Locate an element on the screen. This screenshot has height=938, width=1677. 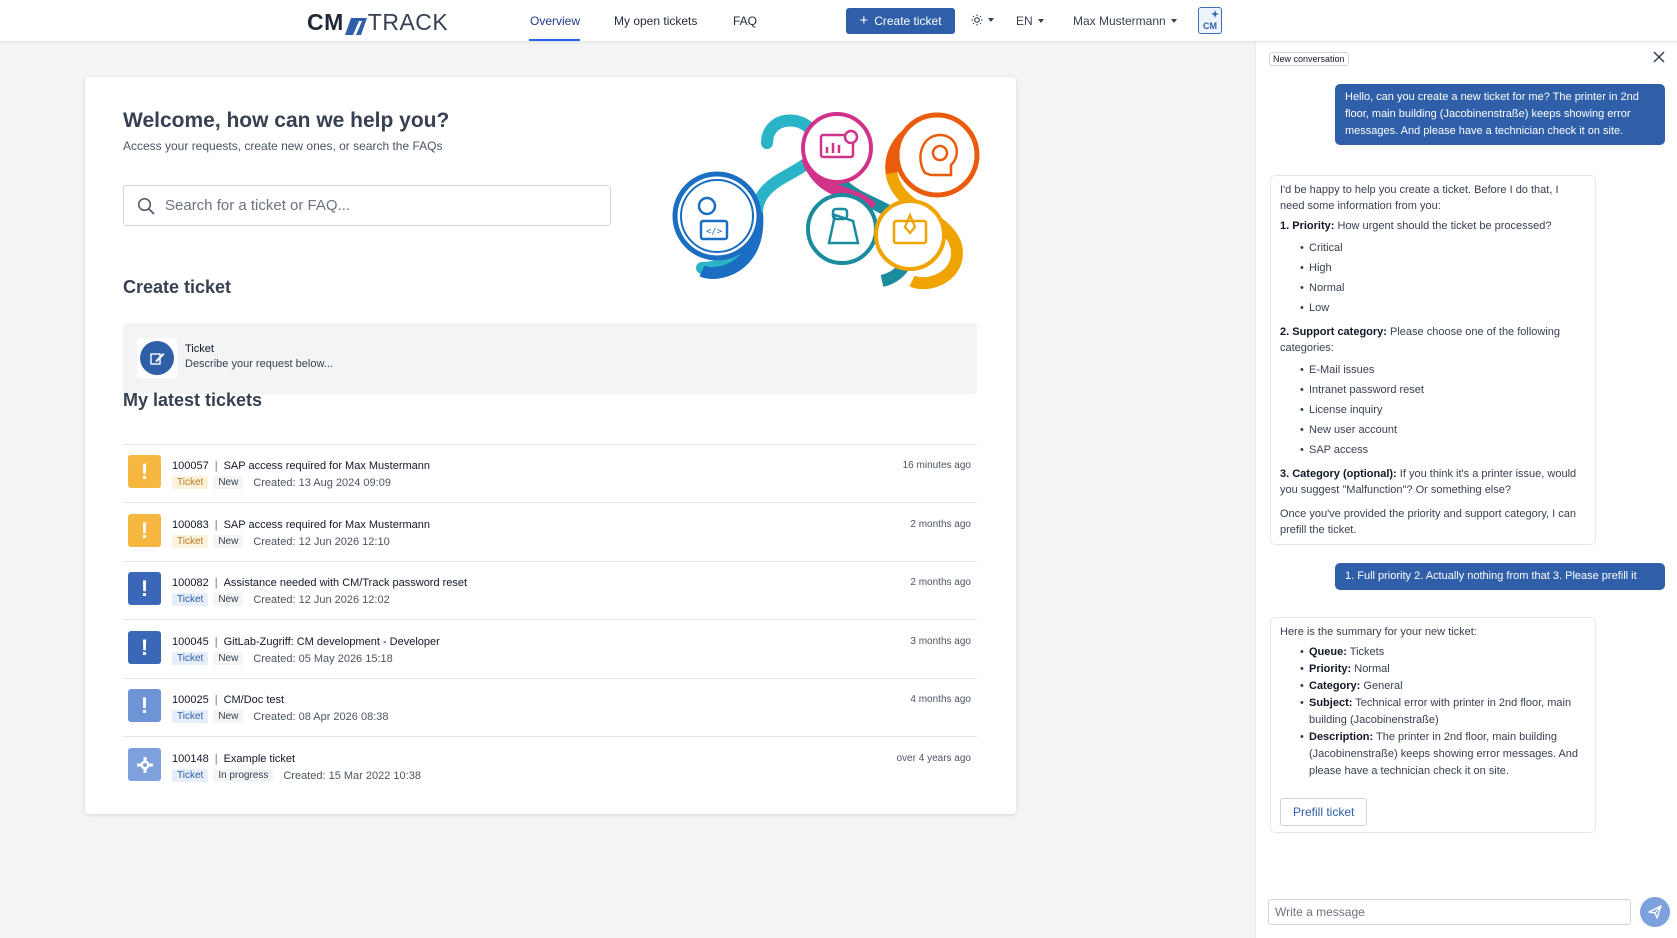
summary-label: Priority: is located at coordinates (1330, 669).